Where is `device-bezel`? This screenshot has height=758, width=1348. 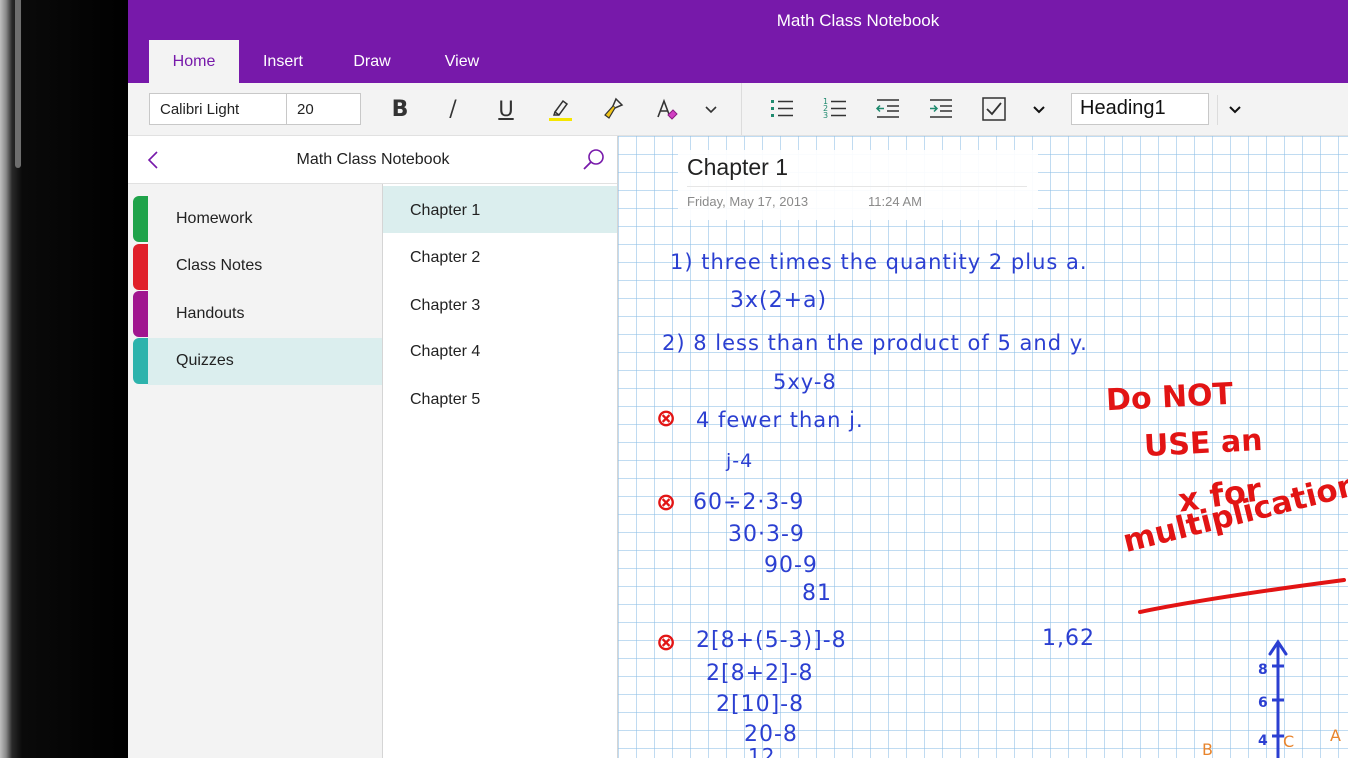 device-bezel is located at coordinates (64, 379).